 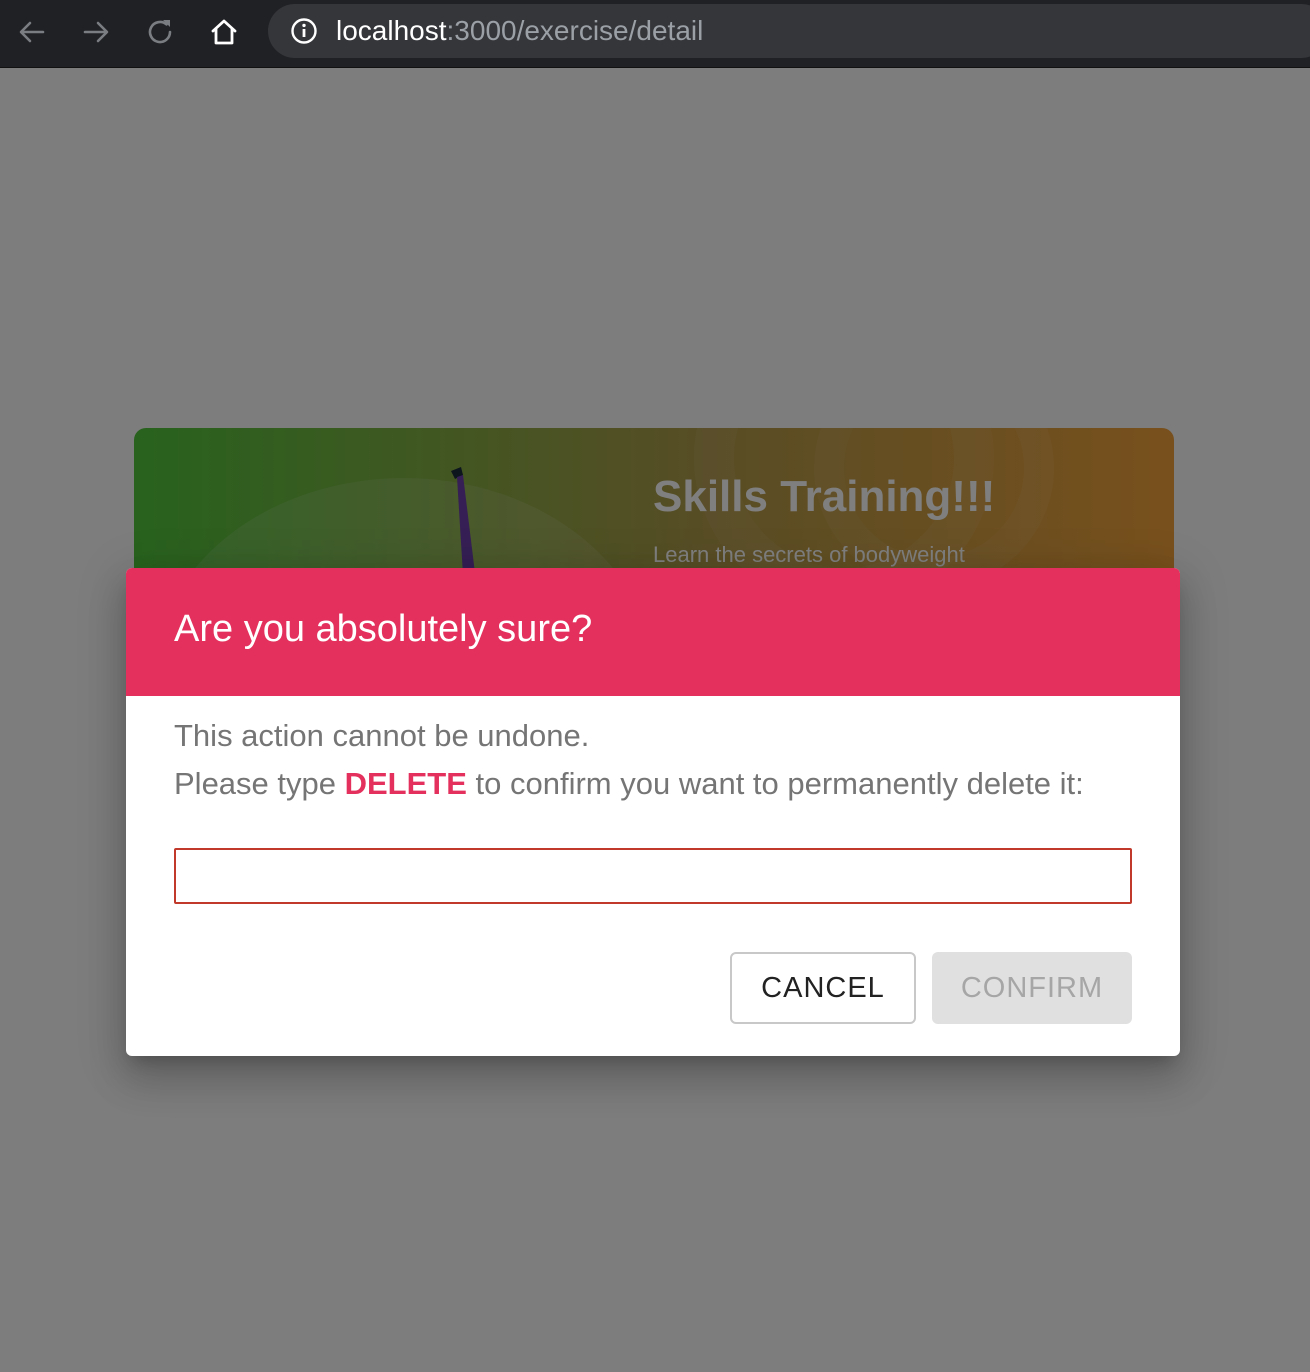 I want to click on cancel-button: CANCEL, so click(x=823, y=988).